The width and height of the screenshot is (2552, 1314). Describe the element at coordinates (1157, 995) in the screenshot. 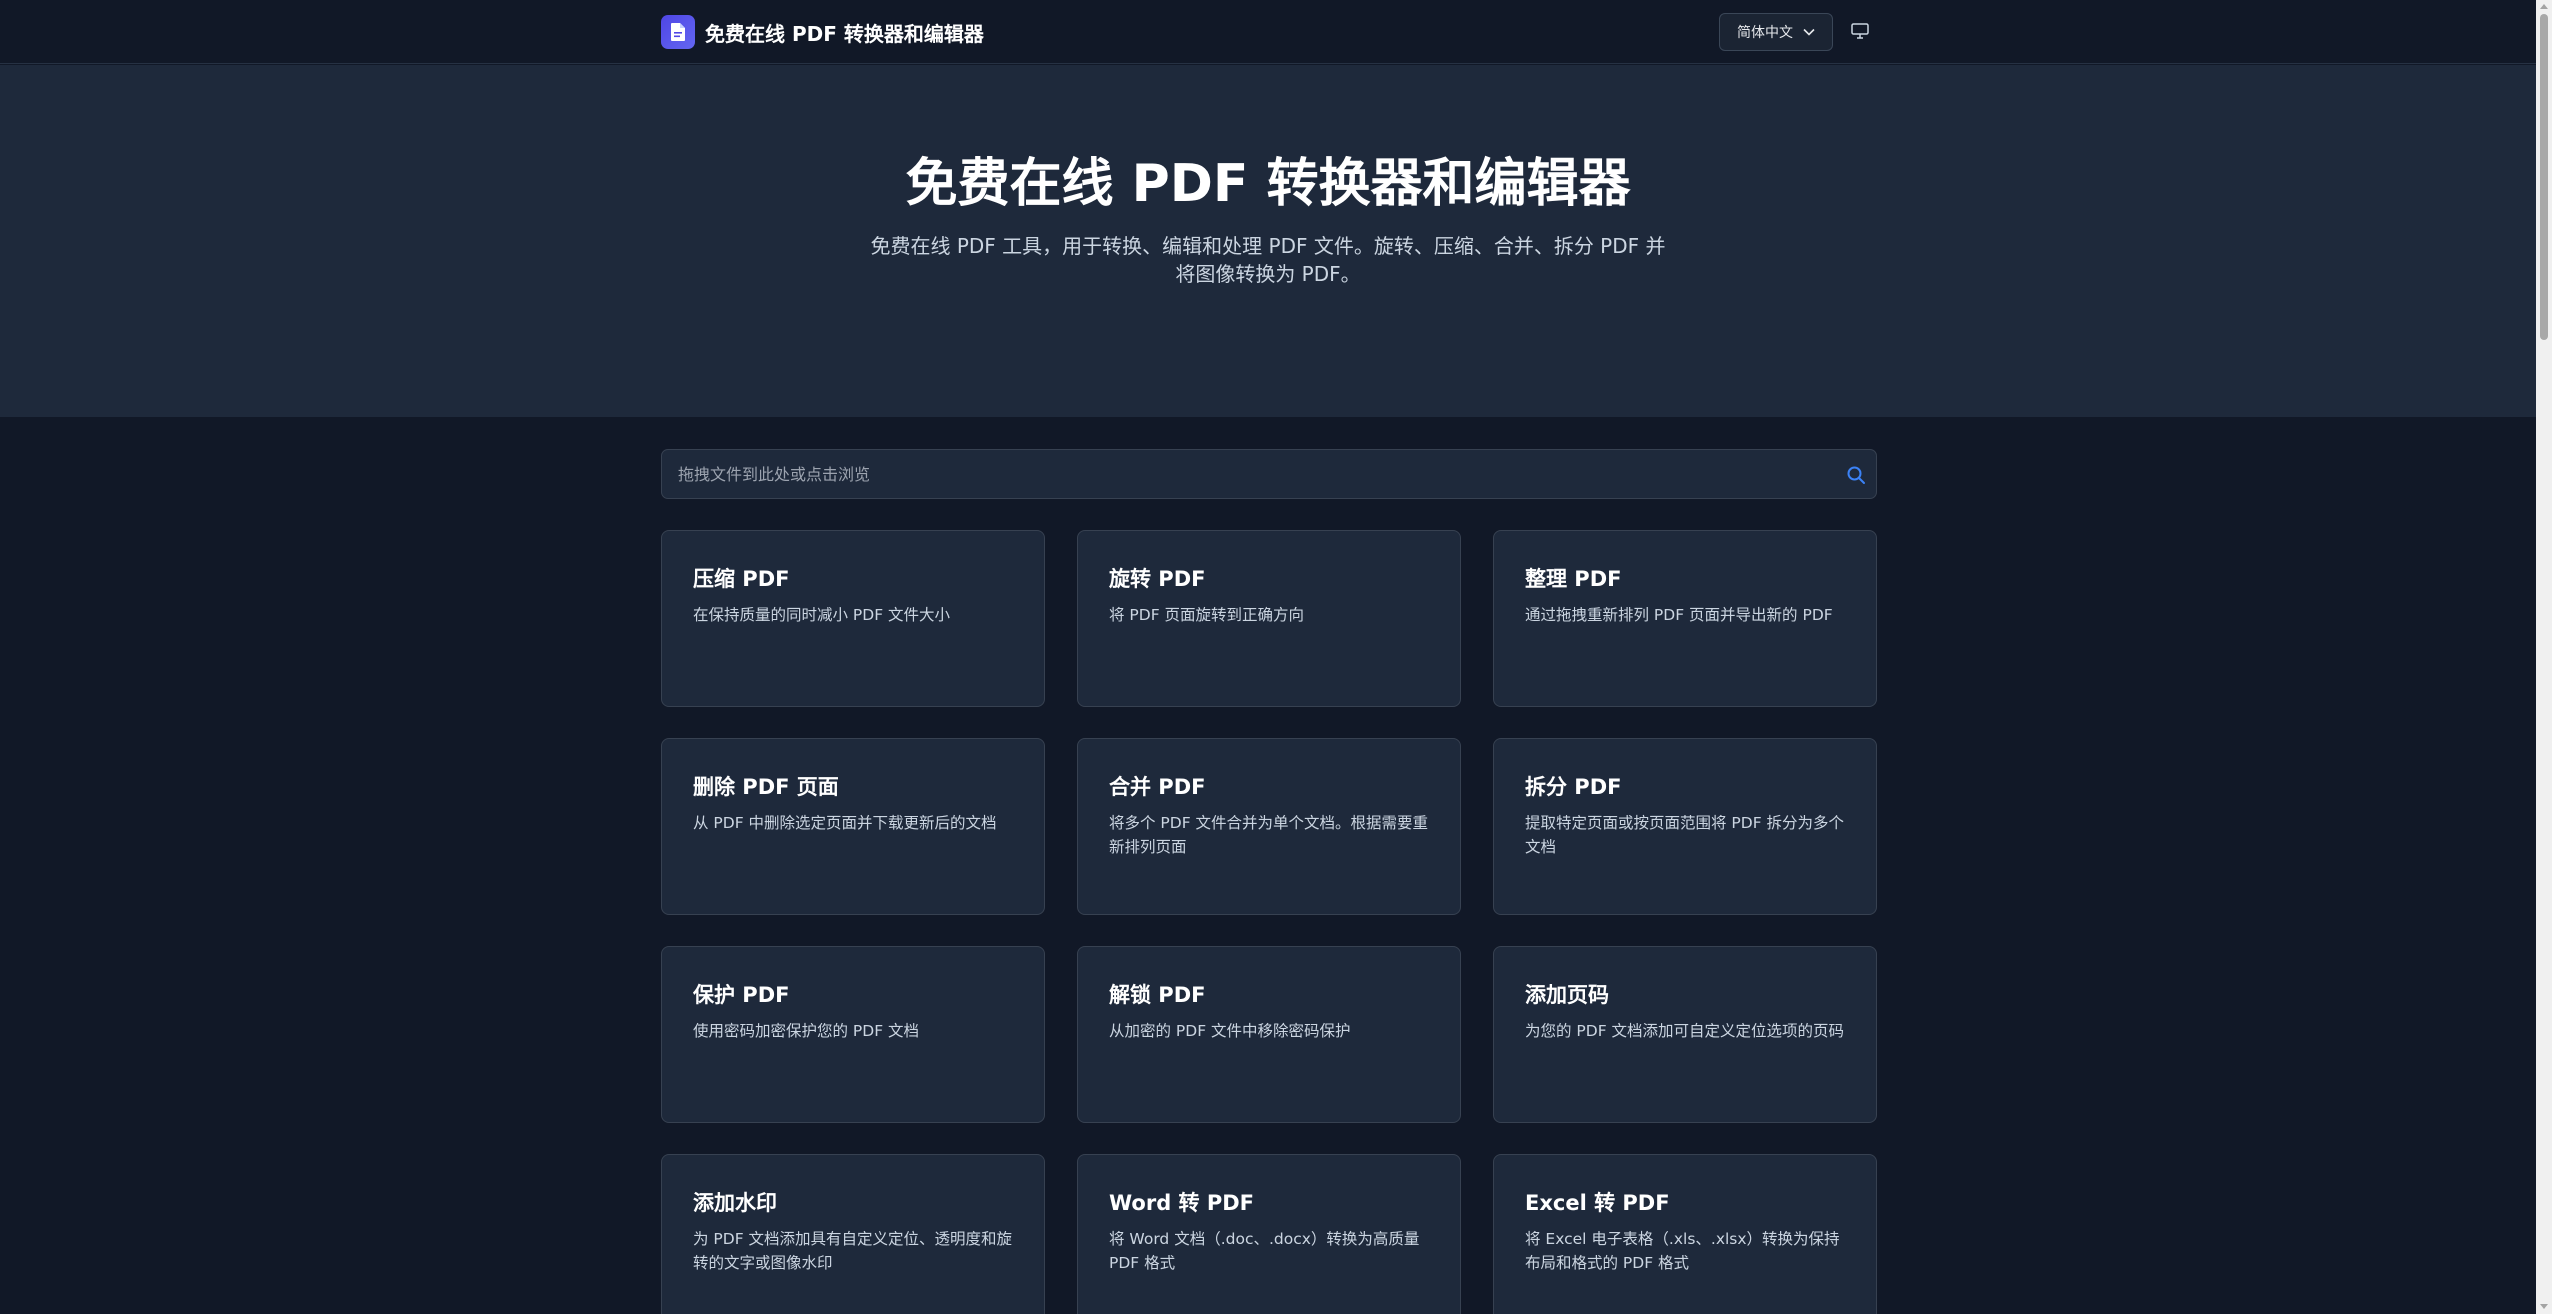

I see `tool-card-title: 解锁 PDF` at that location.